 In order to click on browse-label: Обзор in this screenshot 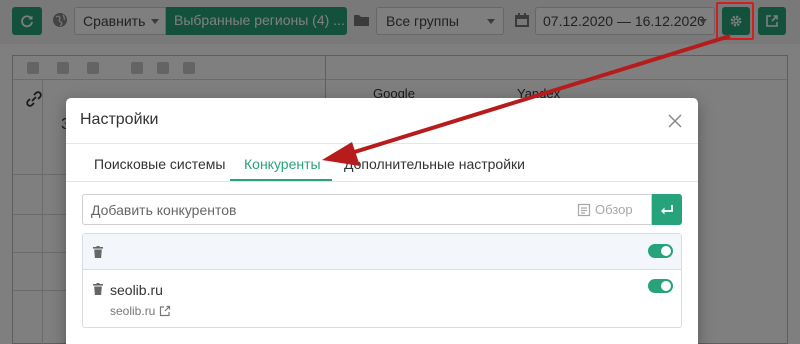, I will do `click(614, 209)`.